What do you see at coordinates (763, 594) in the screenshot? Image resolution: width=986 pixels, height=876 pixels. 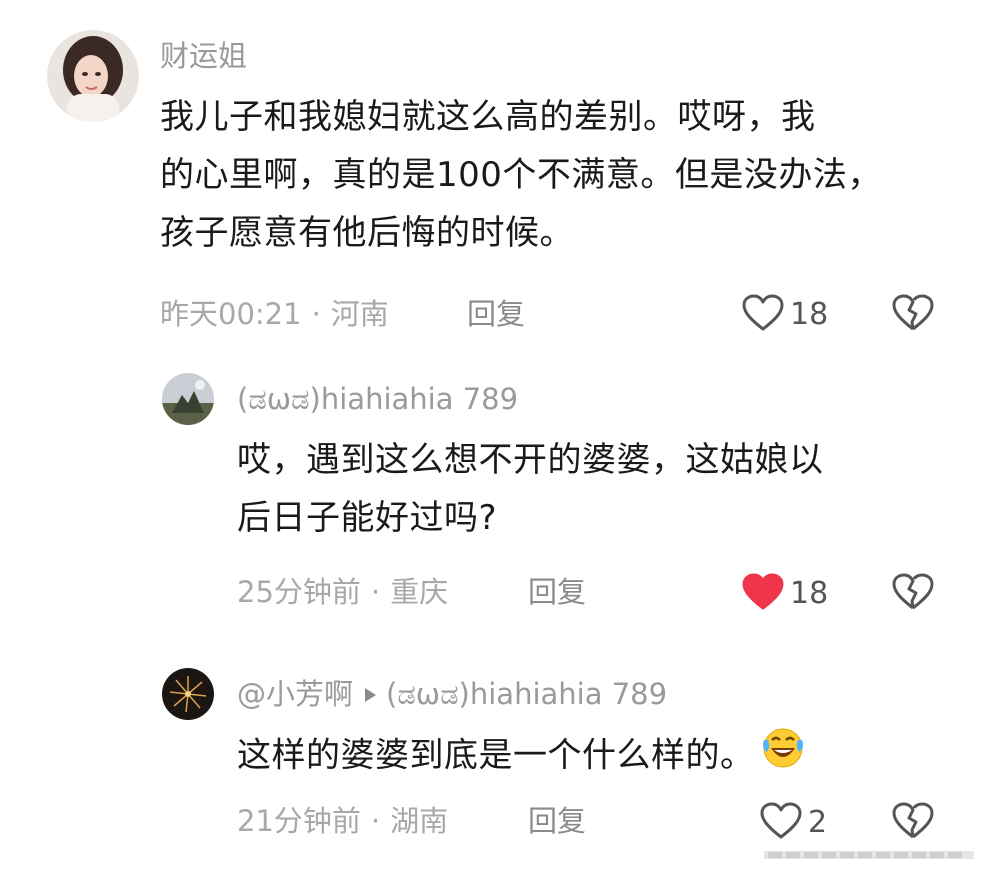 I see `heart-filled-icon` at bounding box center [763, 594].